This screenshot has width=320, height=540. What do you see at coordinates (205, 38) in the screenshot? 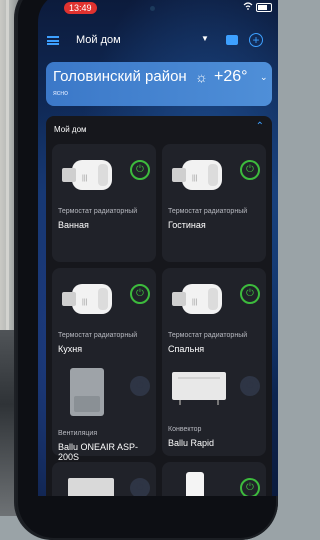
I see `caret-down-icon: ▼` at bounding box center [205, 38].